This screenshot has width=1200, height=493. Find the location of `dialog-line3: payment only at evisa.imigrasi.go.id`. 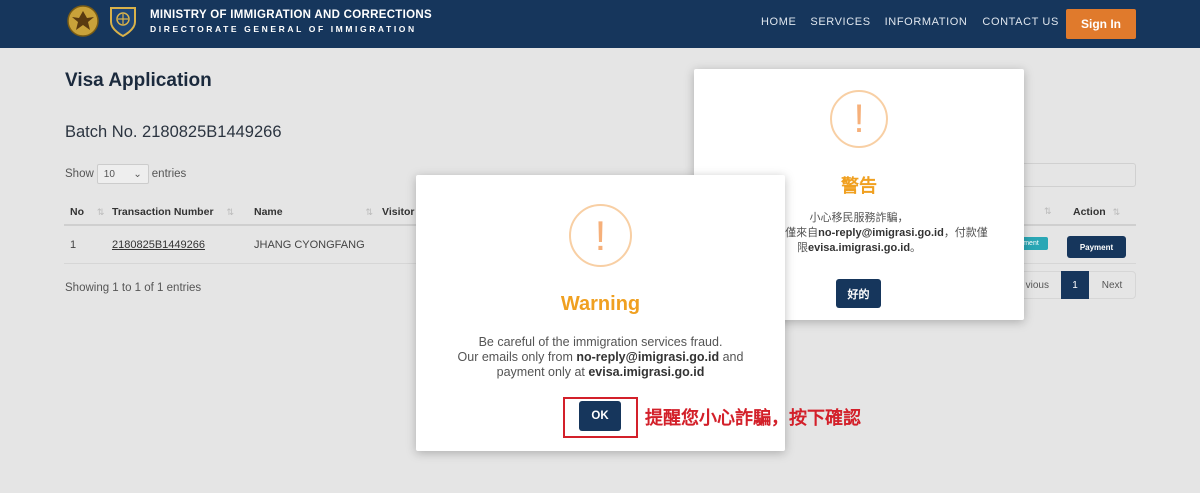

dialog-line3: payment only at evisa.imigrasi.go.id is located at coordinates (600, 372).